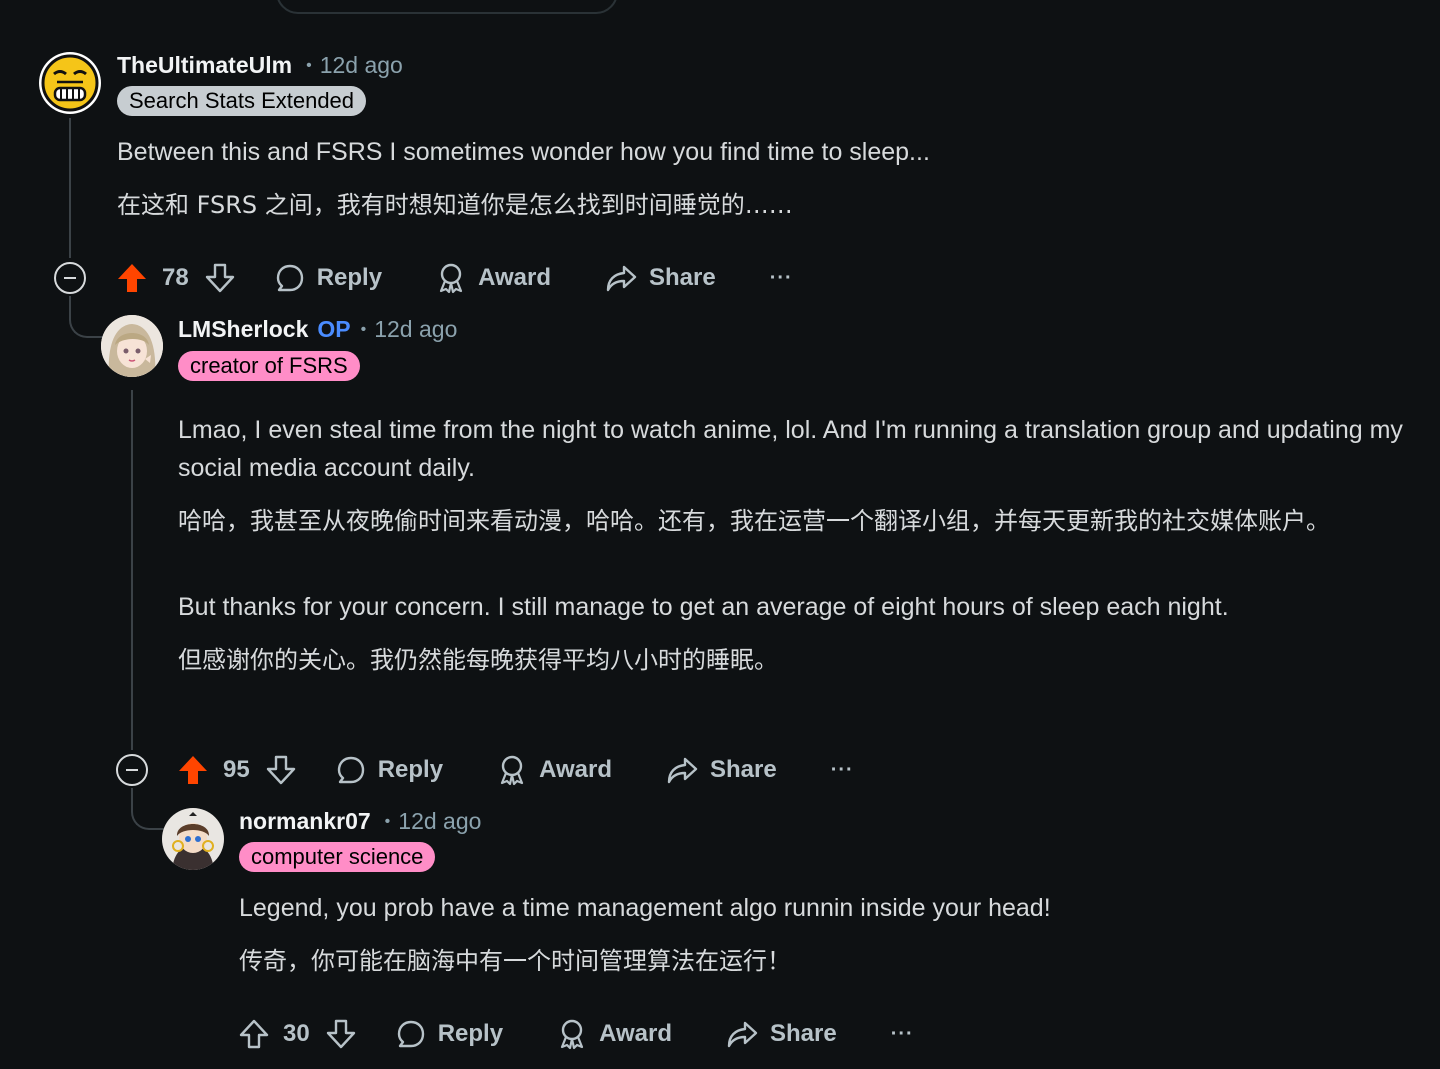 The image size is (1440, 1069). Describe the element at coordinates (478, 660) in the screenshot. I see `comment-text-zh: 但感谢你的关心。我仍然能每晚获得平均八小时的睡眠。` at that location.